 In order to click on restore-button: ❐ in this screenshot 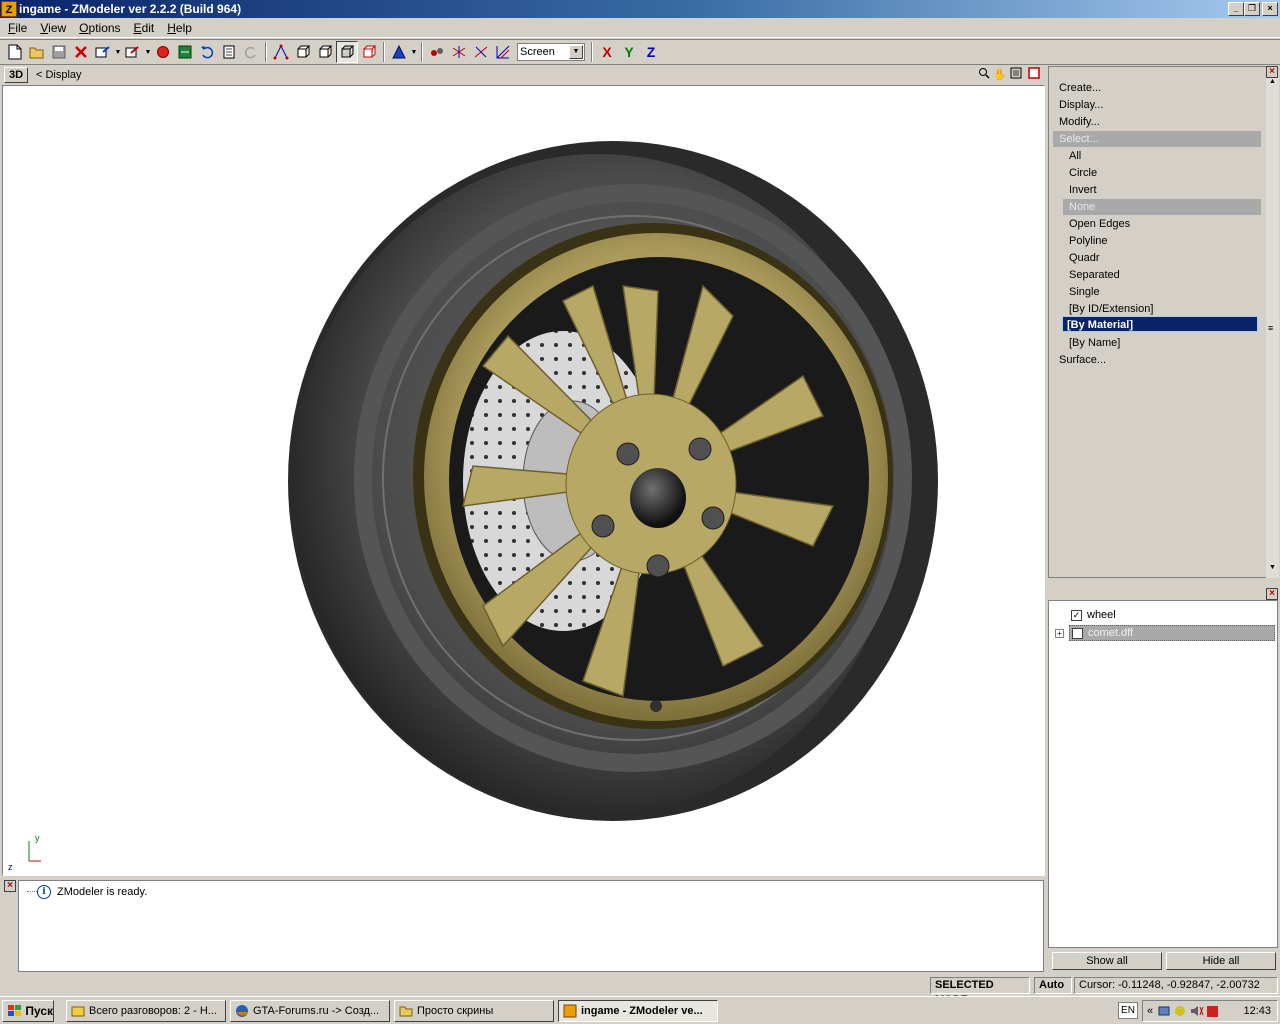, I will do `click(1252, 9)`.